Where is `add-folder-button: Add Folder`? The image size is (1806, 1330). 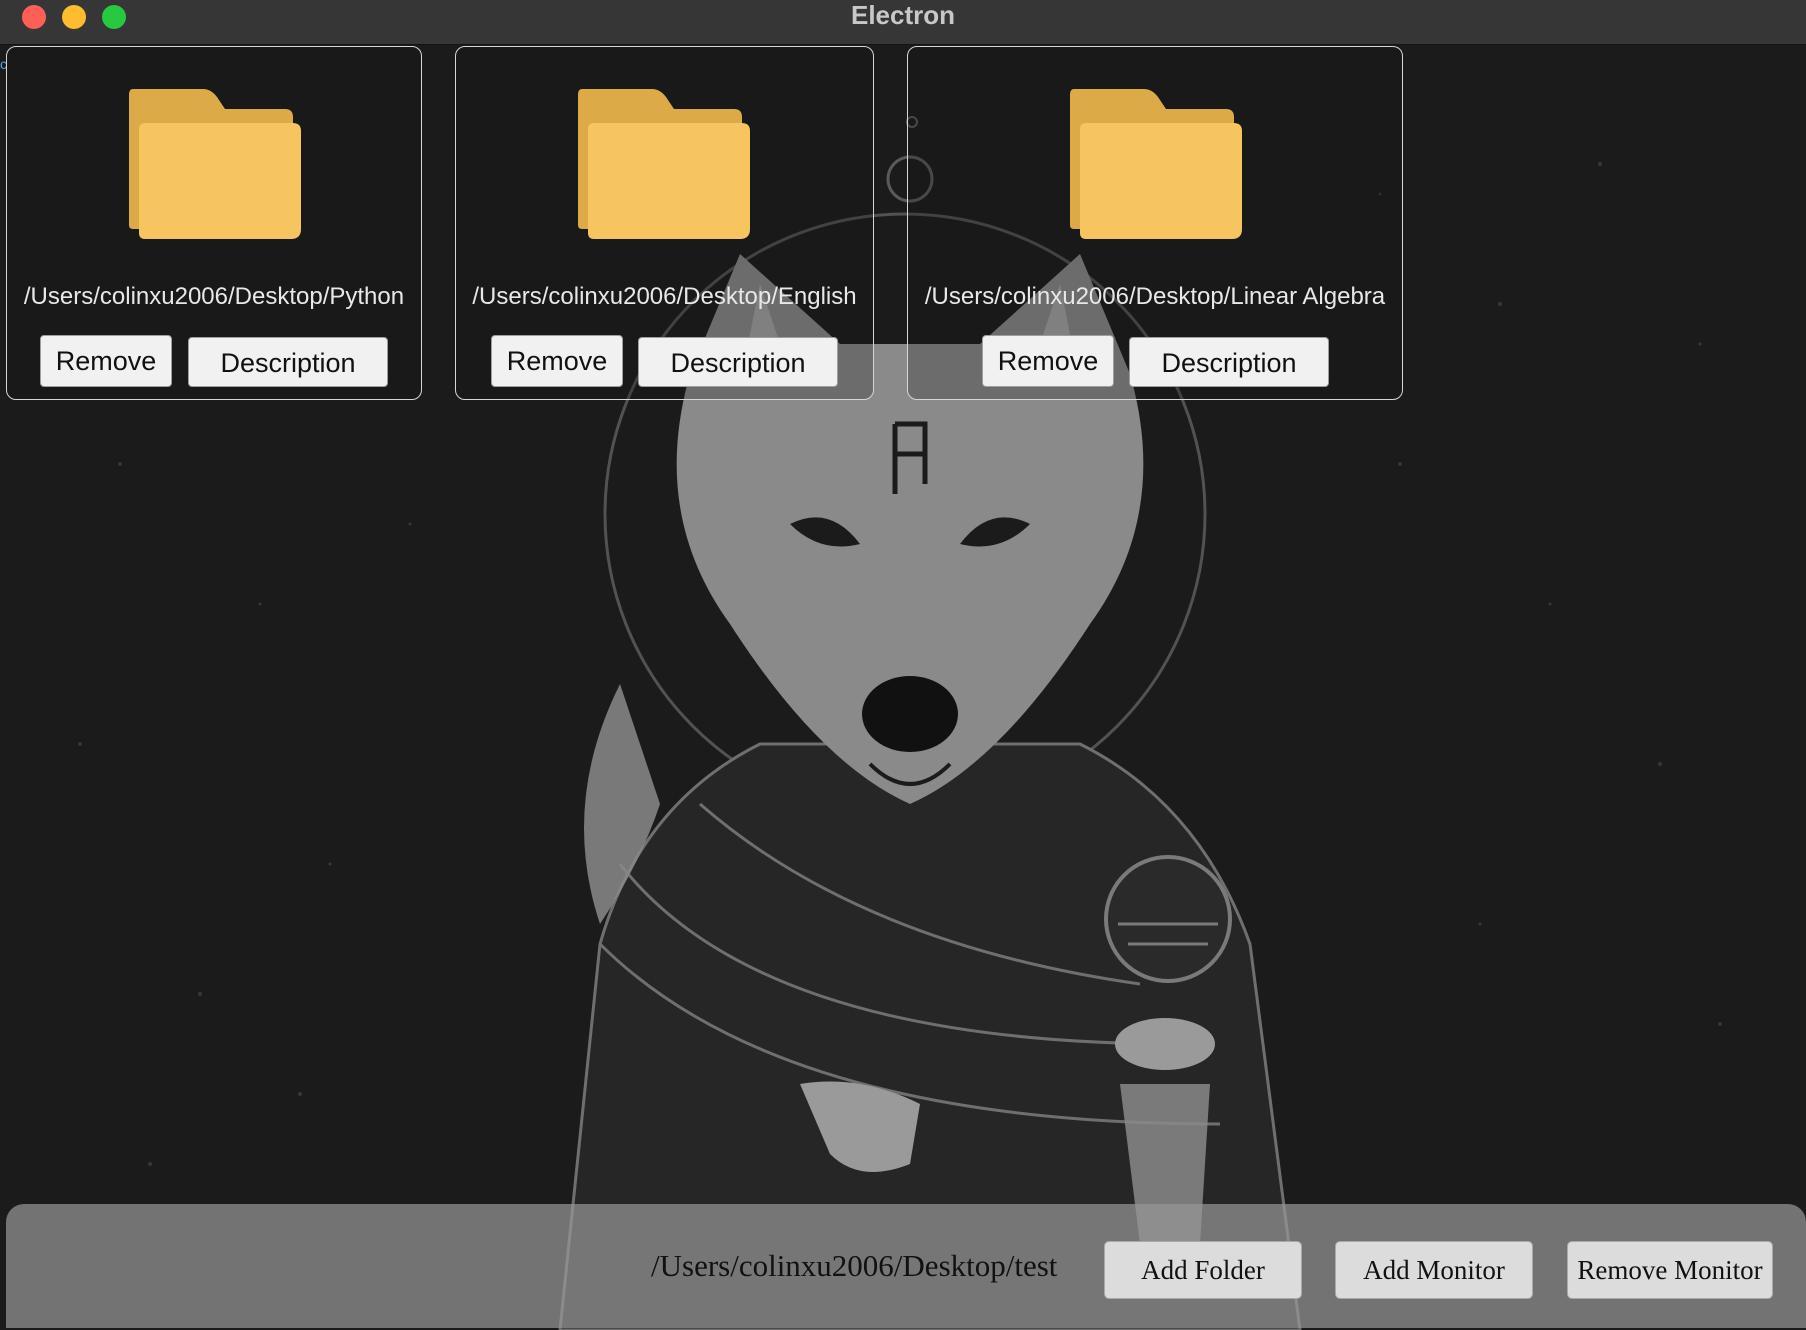 add-folder-button: Add Folder is located at coordinates (1203, 1270).